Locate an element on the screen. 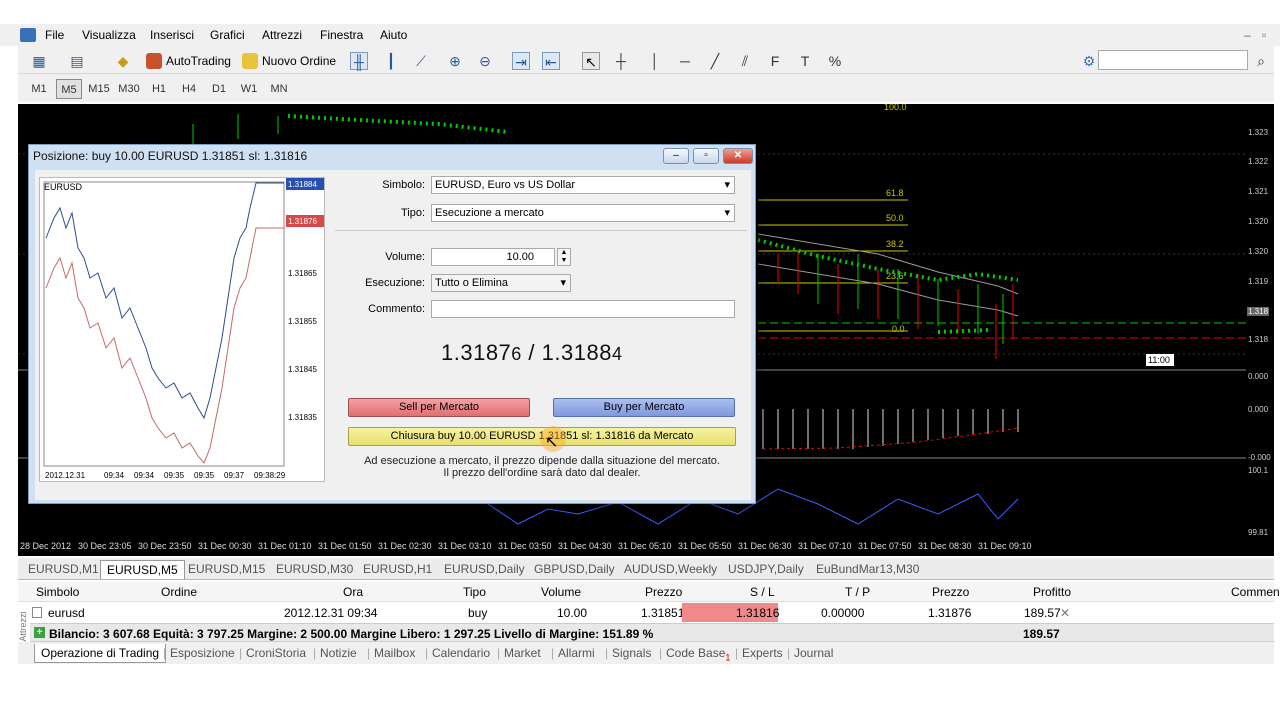 This screenshot has width=1280, height=720. col-header: Volume is located at coordinates (561, 592).